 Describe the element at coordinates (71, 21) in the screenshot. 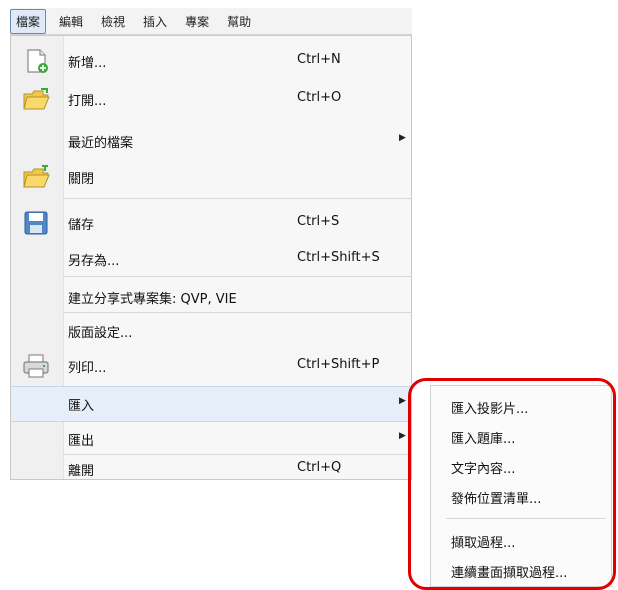

I see `menu-edit: 編輯` at that location.